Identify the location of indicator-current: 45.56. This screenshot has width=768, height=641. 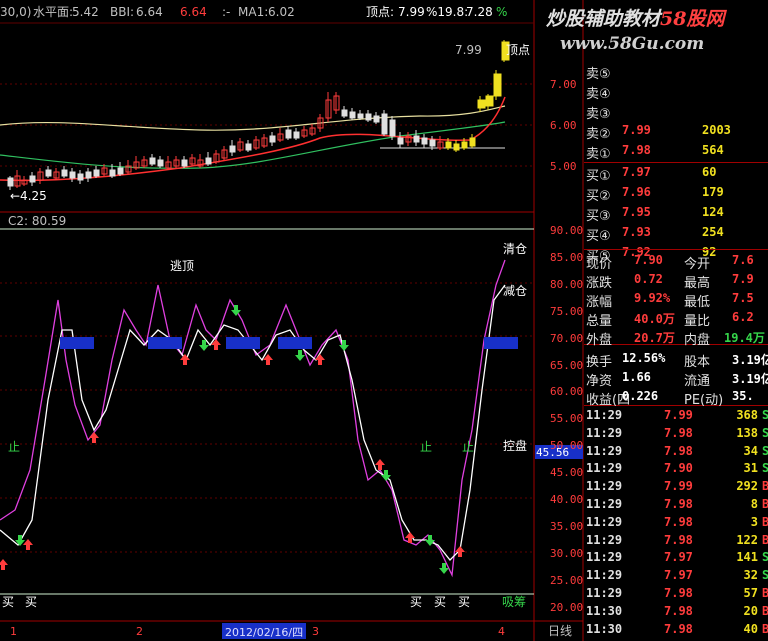
(553, 452).